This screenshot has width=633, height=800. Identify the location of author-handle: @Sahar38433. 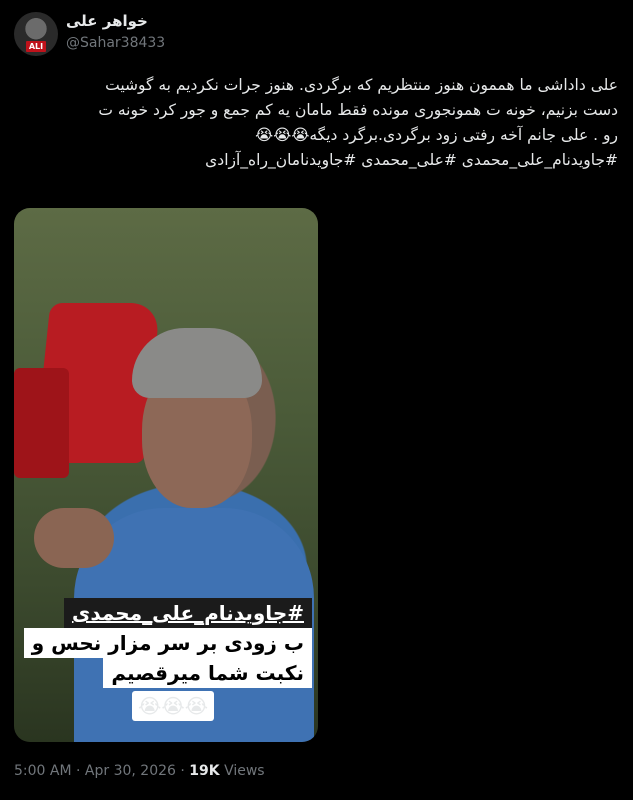
(115, 43).